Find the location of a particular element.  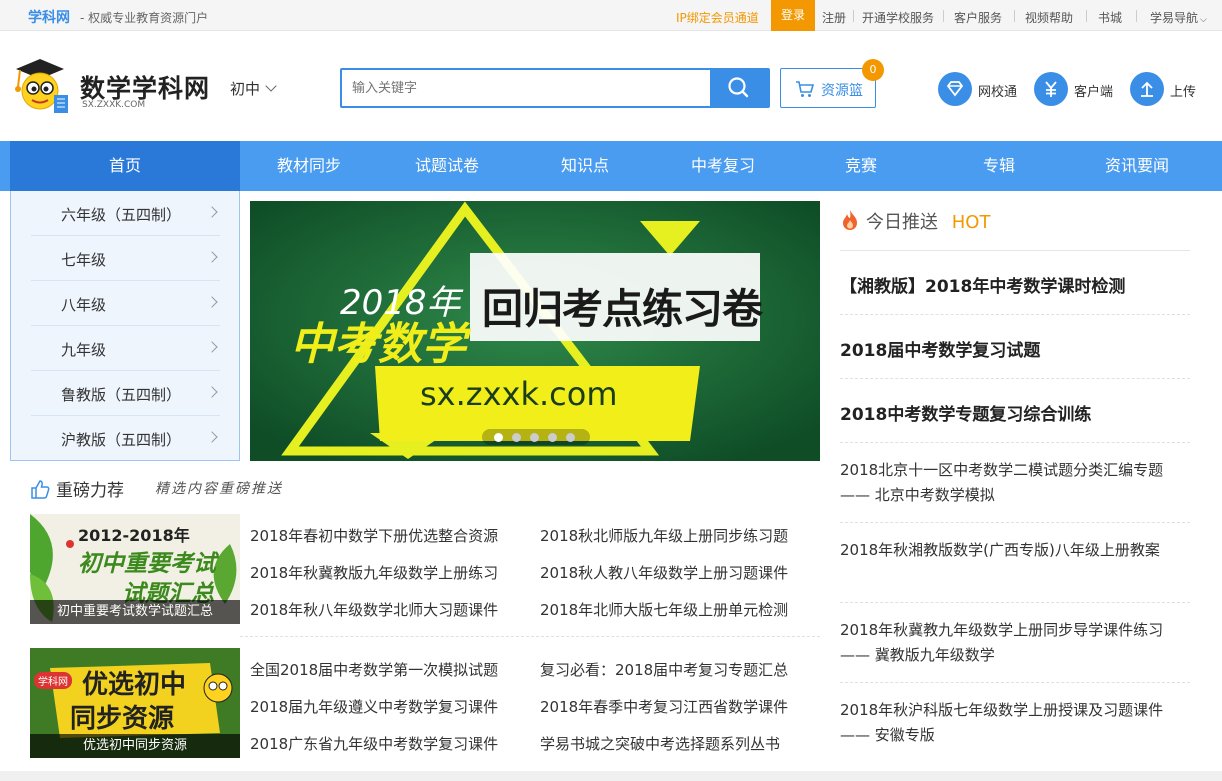

side-menu-item: 八年级 is located at coordinates (125, 303).